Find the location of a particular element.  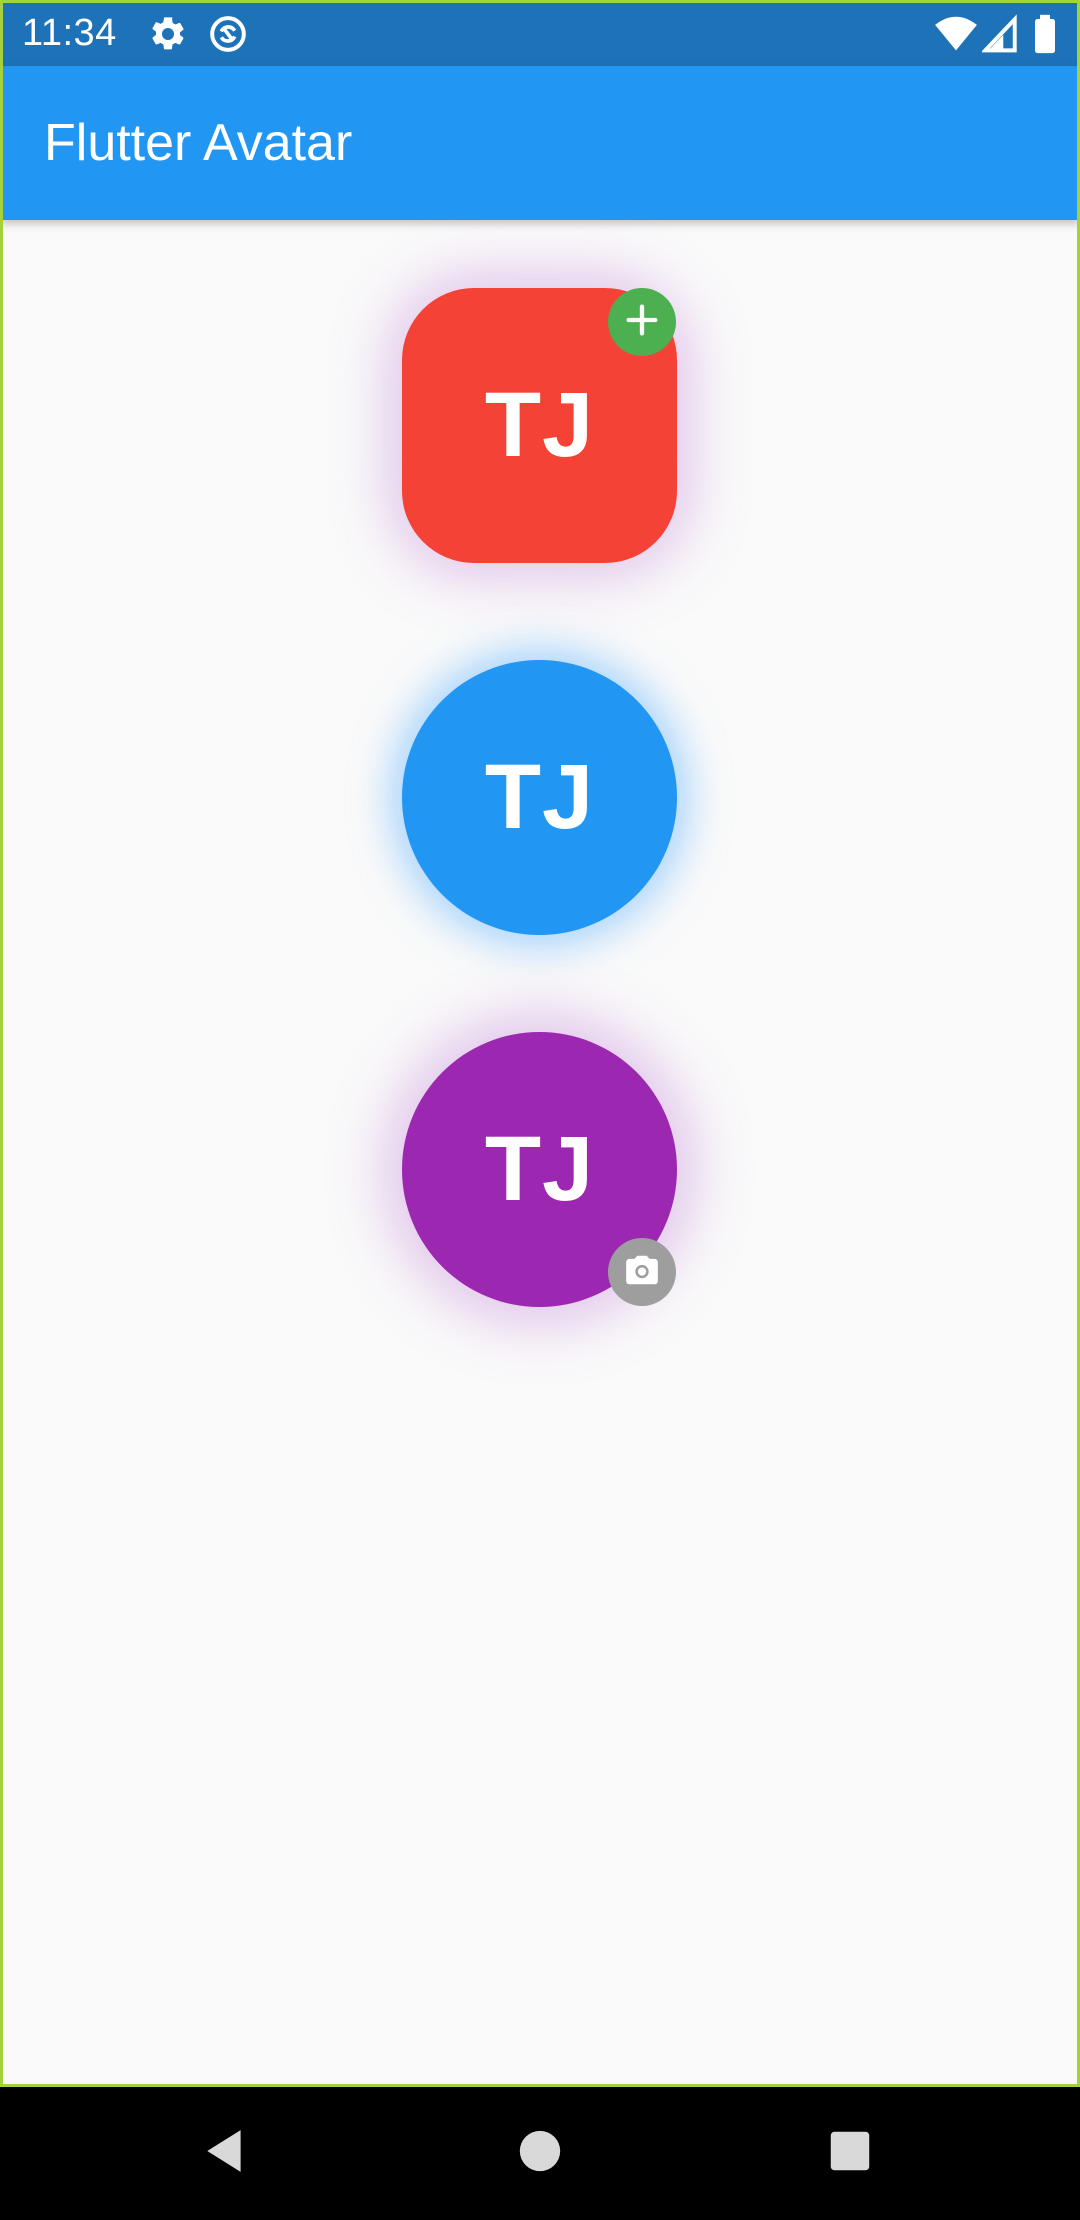

app-bar: Flutter Avatar is located at coordinates (540, 143).